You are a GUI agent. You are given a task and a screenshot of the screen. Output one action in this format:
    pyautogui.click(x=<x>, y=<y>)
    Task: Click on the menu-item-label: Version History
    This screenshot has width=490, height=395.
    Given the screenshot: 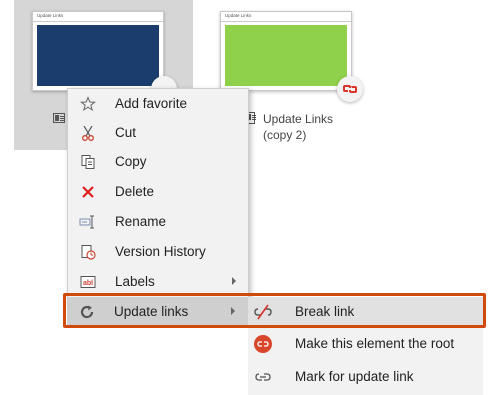 What is the action you would take?
    pyautogui.click(x=160, y=251)
    